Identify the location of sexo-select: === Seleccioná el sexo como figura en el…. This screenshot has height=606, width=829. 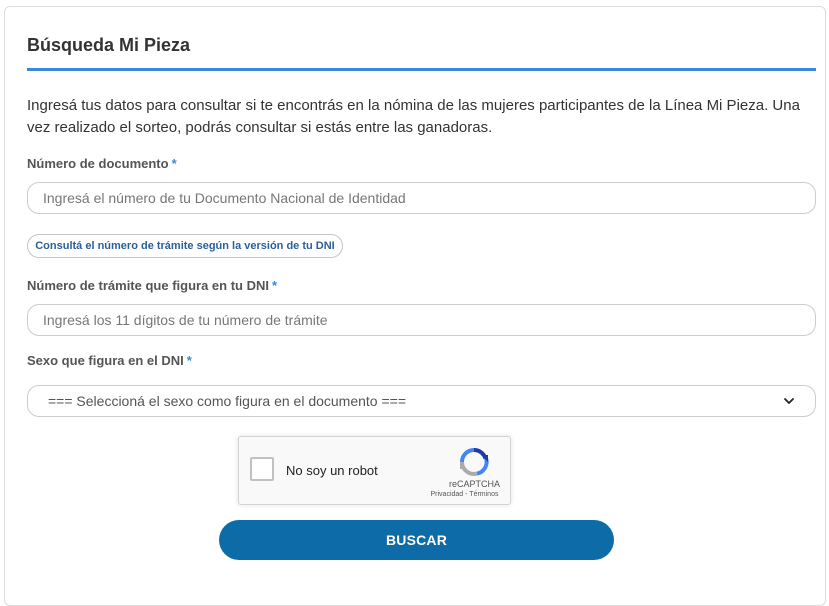
(421, 401).